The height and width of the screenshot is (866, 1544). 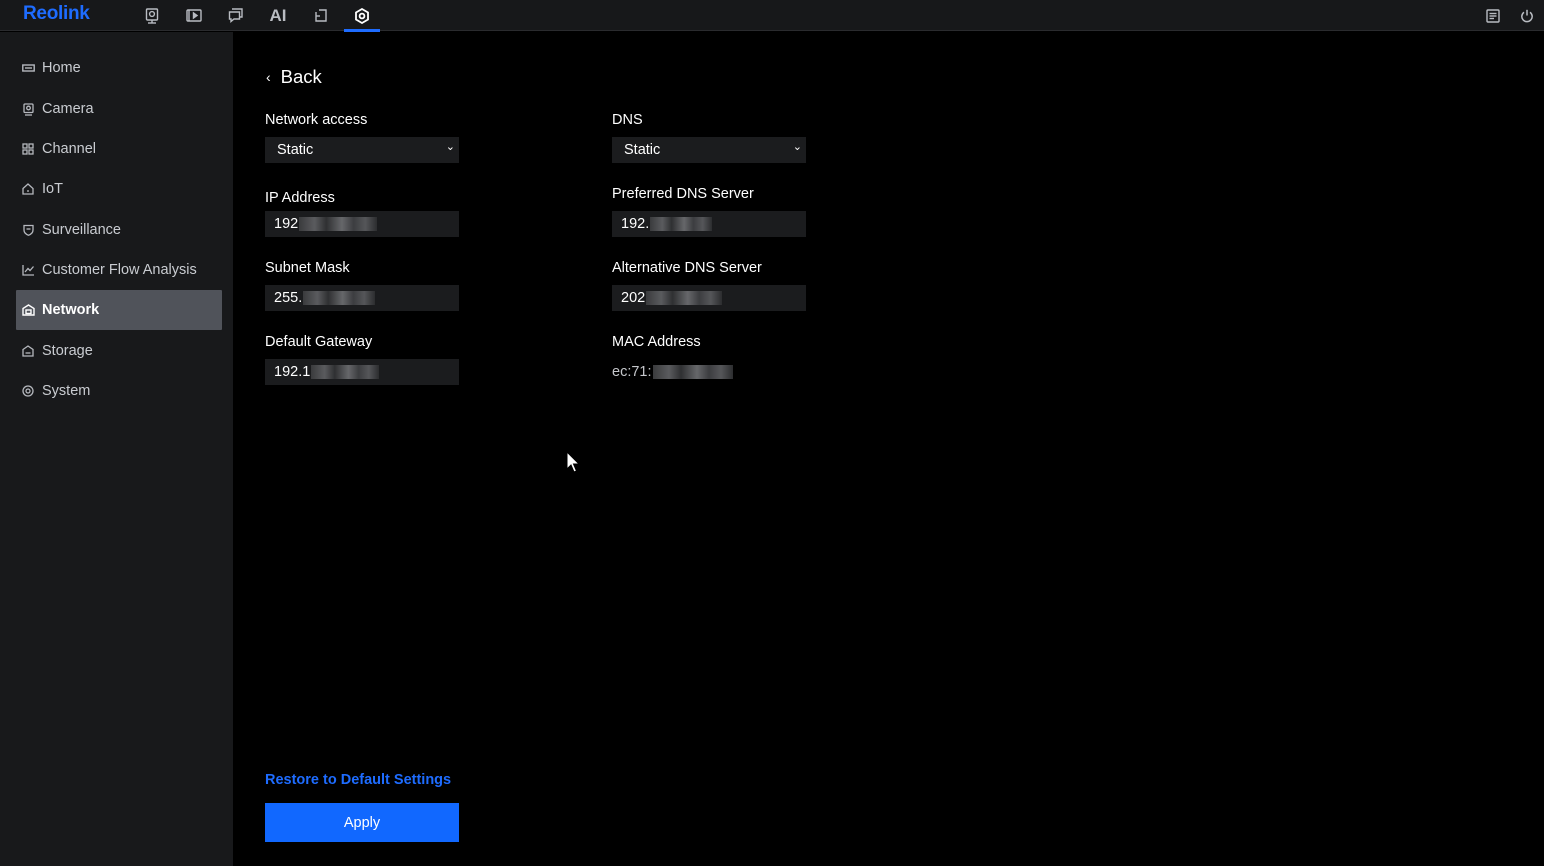 I want to click on ai-tab: AI, so click(x=278, y=15).